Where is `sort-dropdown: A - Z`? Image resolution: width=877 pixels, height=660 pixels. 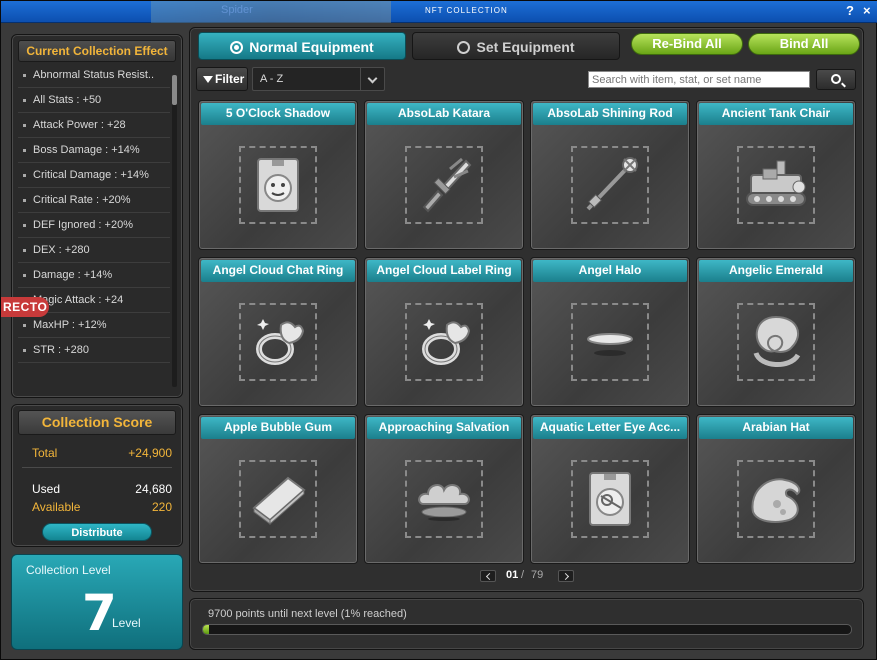 sort-dropdown: A - Z is located at coordinates (318, 79).